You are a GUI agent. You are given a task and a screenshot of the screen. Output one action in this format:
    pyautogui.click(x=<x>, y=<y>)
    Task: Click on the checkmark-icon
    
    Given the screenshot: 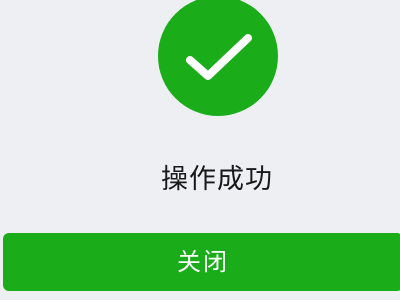 What is the action you would take?
    pyautogui.click(x=219, y=57)
    